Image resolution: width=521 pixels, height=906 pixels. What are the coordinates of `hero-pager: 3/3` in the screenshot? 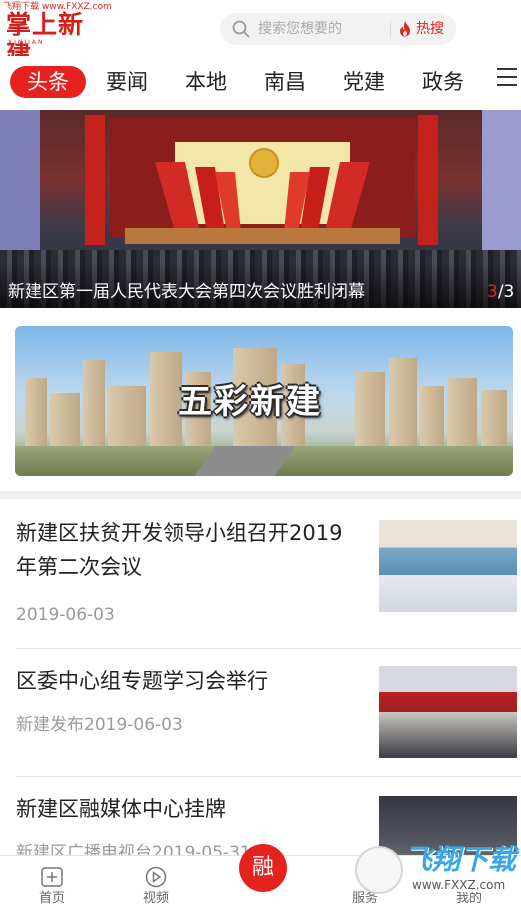 It's located at (500, 292).